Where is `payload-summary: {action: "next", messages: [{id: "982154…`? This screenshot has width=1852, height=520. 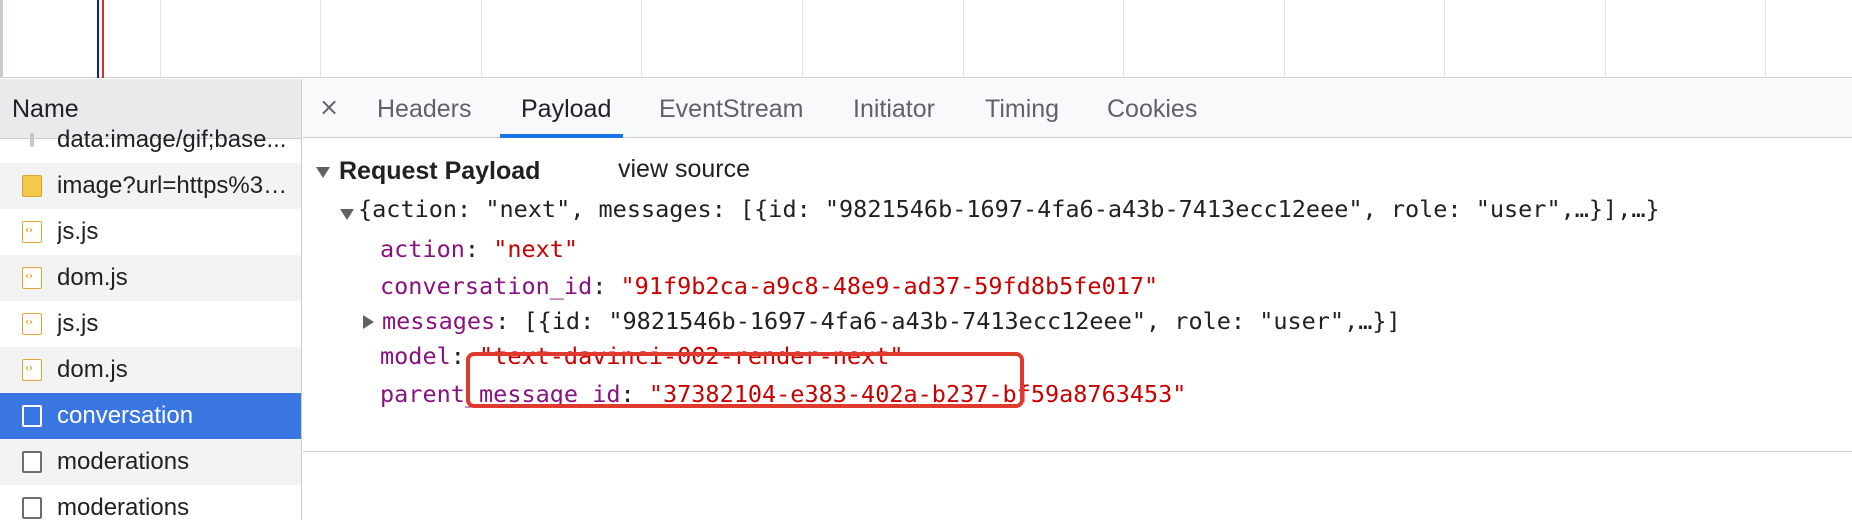 payload-summary: {action: "next", messages: [{id: "982154… is located at coordinates (1009, 209).